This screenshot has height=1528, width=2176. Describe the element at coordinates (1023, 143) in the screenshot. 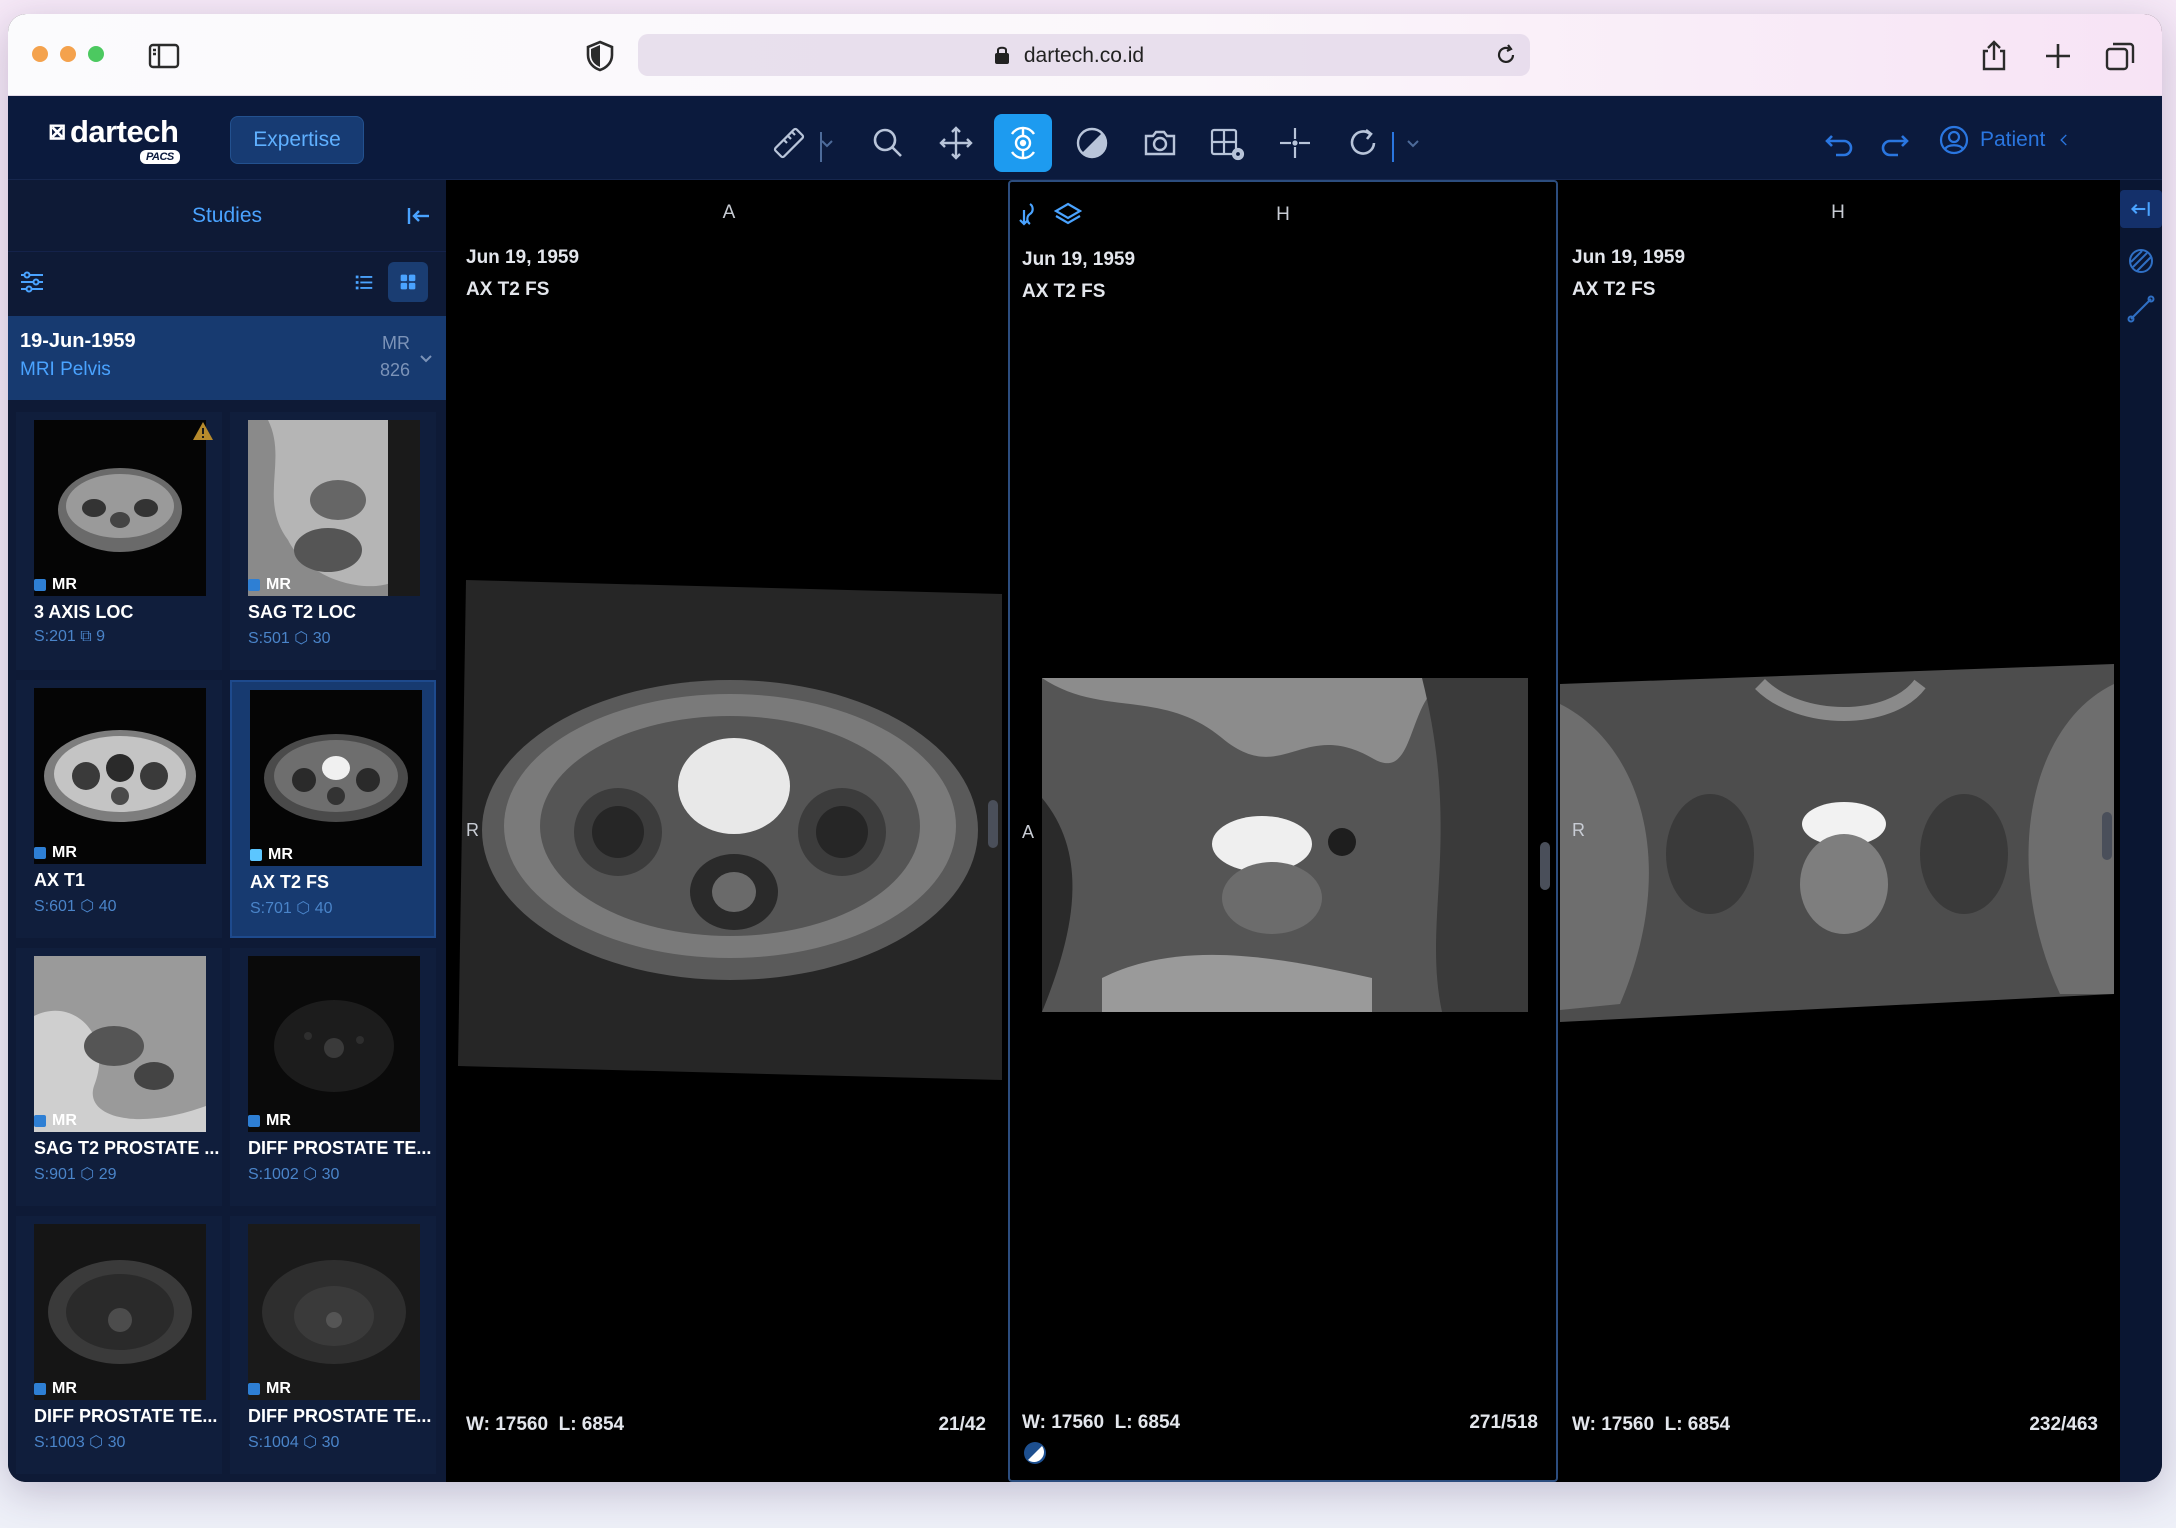

I see `crosshair-3d-icon` at that location.